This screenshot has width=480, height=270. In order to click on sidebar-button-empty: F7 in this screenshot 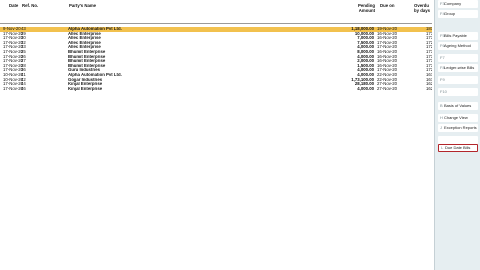, I will do `click(458, 58)`.